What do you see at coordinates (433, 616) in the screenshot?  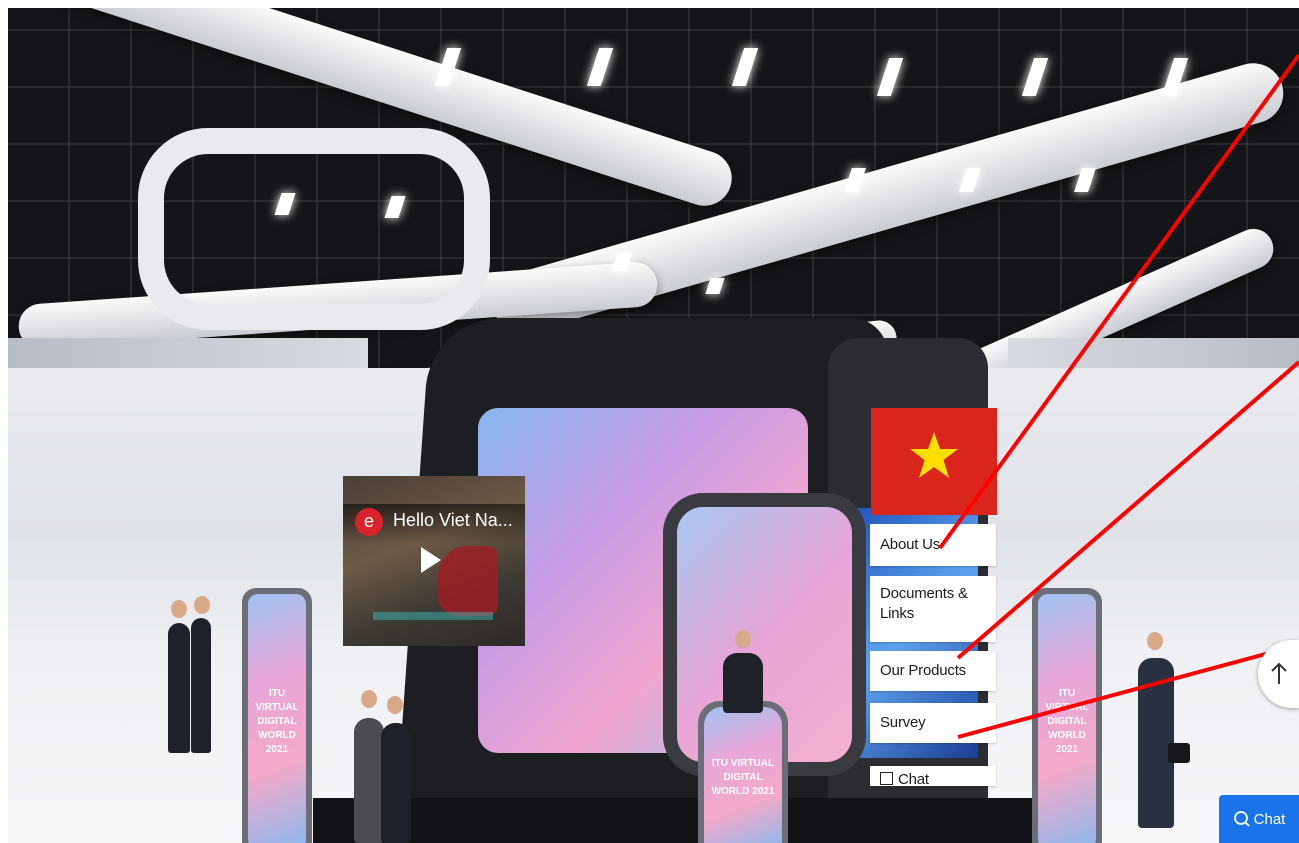 I see `video-caption-strip` at bounding box center [433, 616].